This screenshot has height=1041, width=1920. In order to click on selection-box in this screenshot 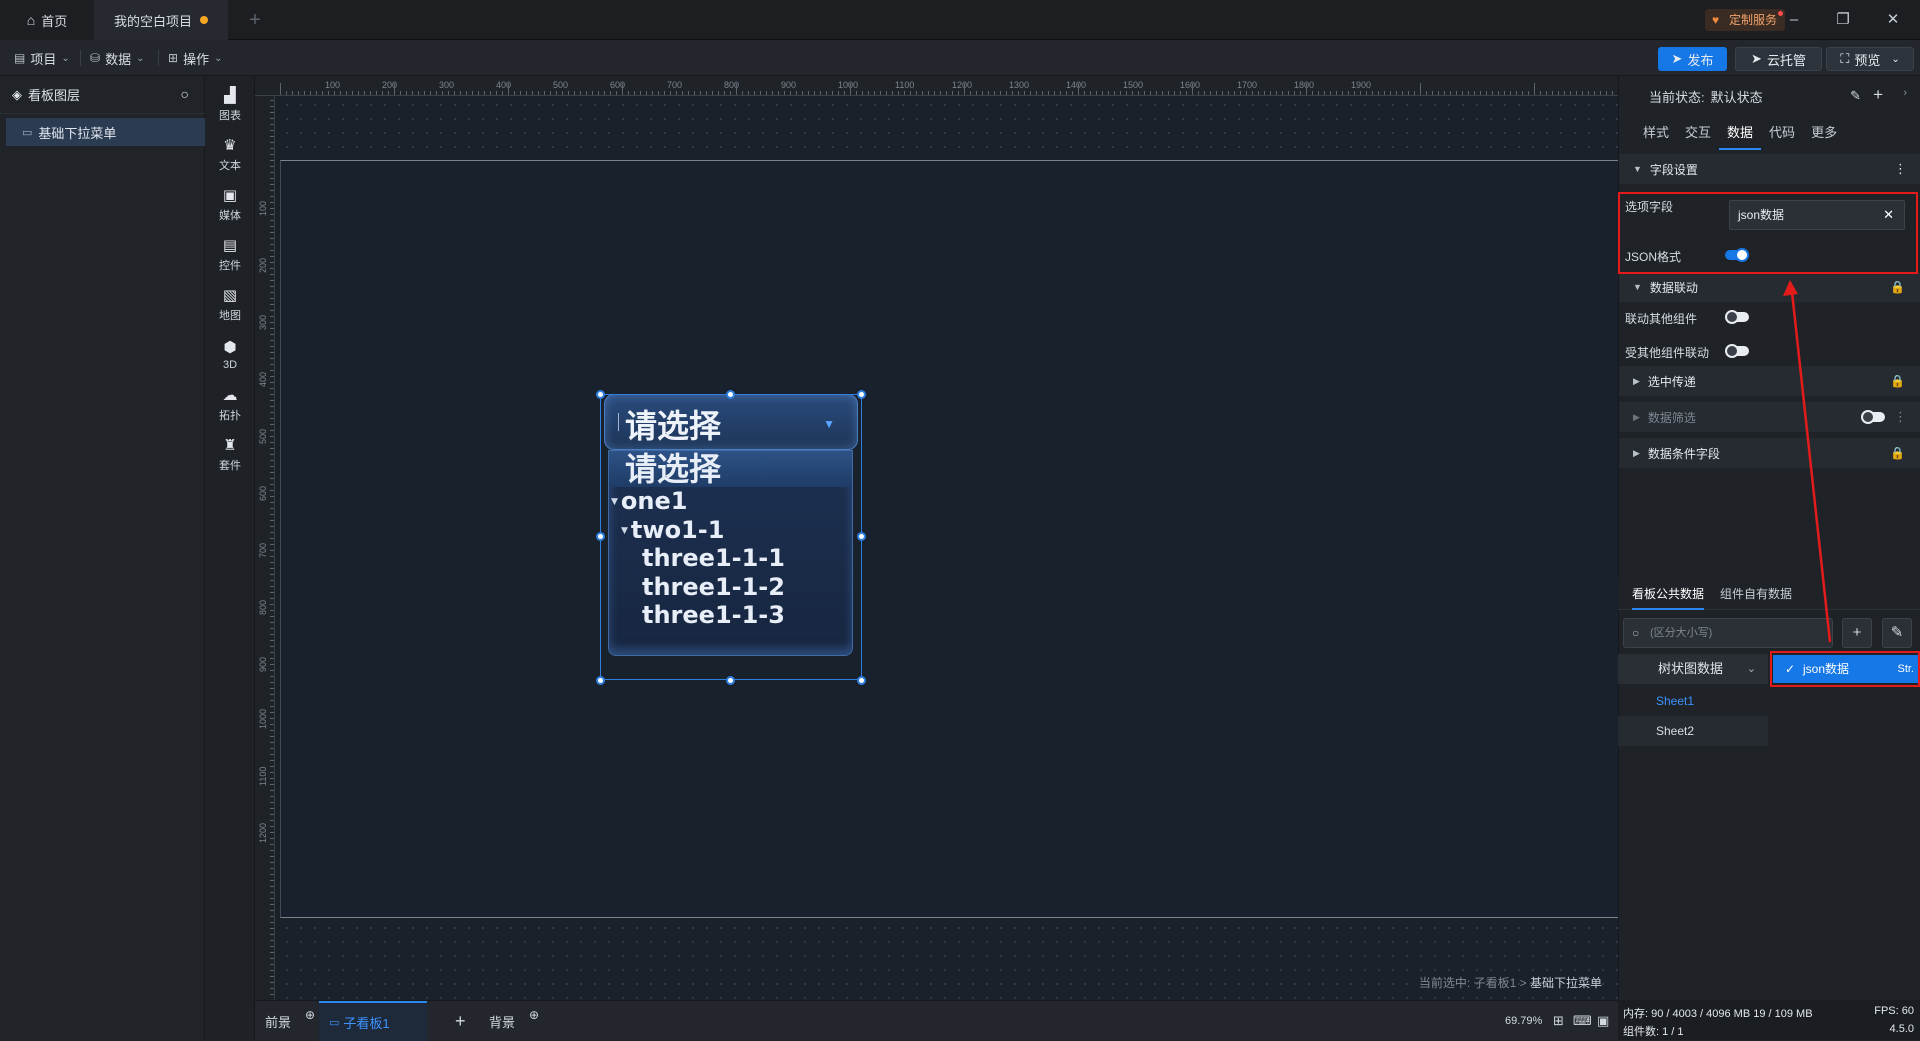, I will do `click(731, 537)`.